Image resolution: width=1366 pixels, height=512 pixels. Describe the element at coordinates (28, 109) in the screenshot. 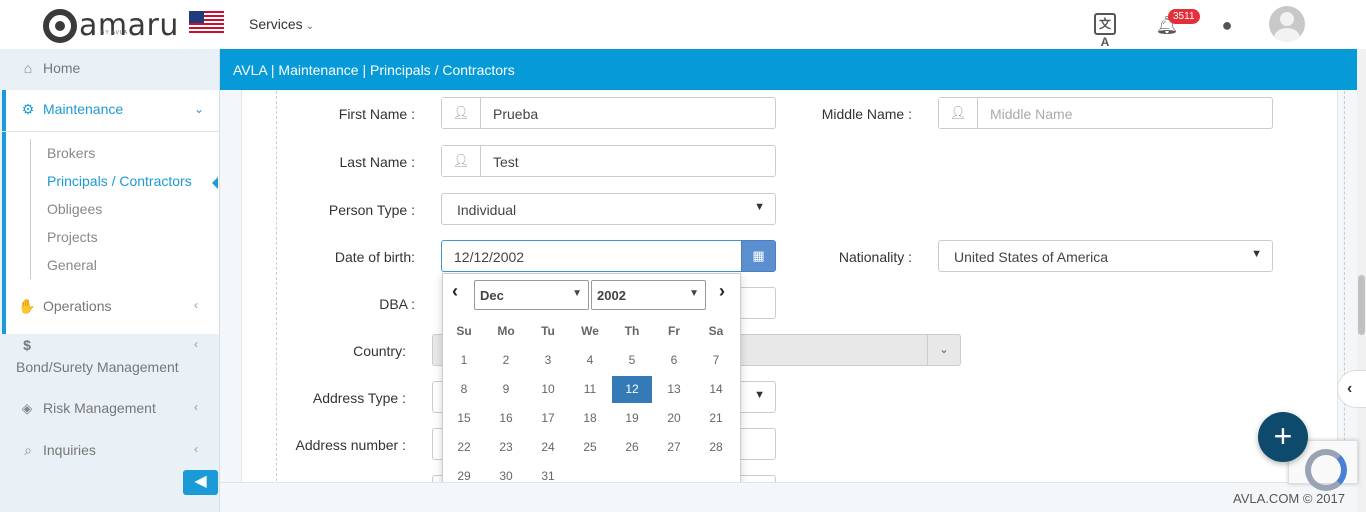

I see `gear-icon: ⚙` at that location.